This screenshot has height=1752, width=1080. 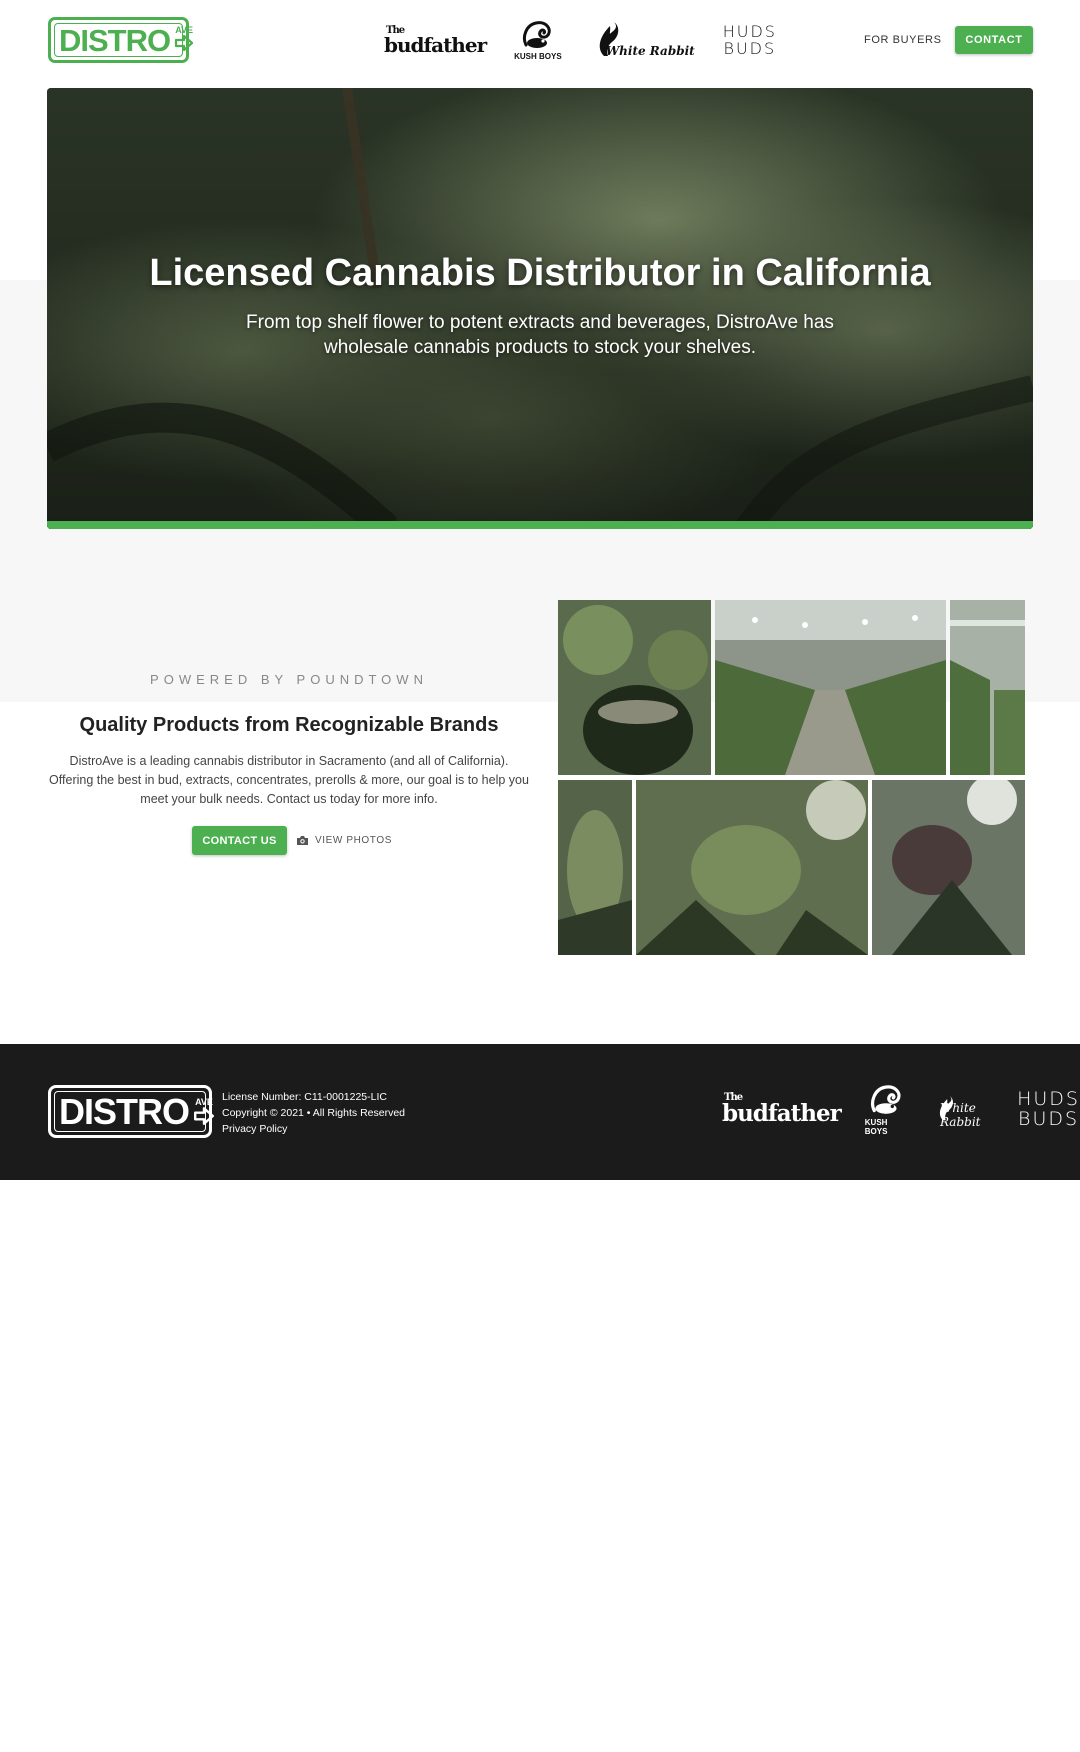 What do you see at coordinates (204, 1101) in the screenshot?
I see `footer-logo-badge-text: AVE` at bounding box center [204, 1101].